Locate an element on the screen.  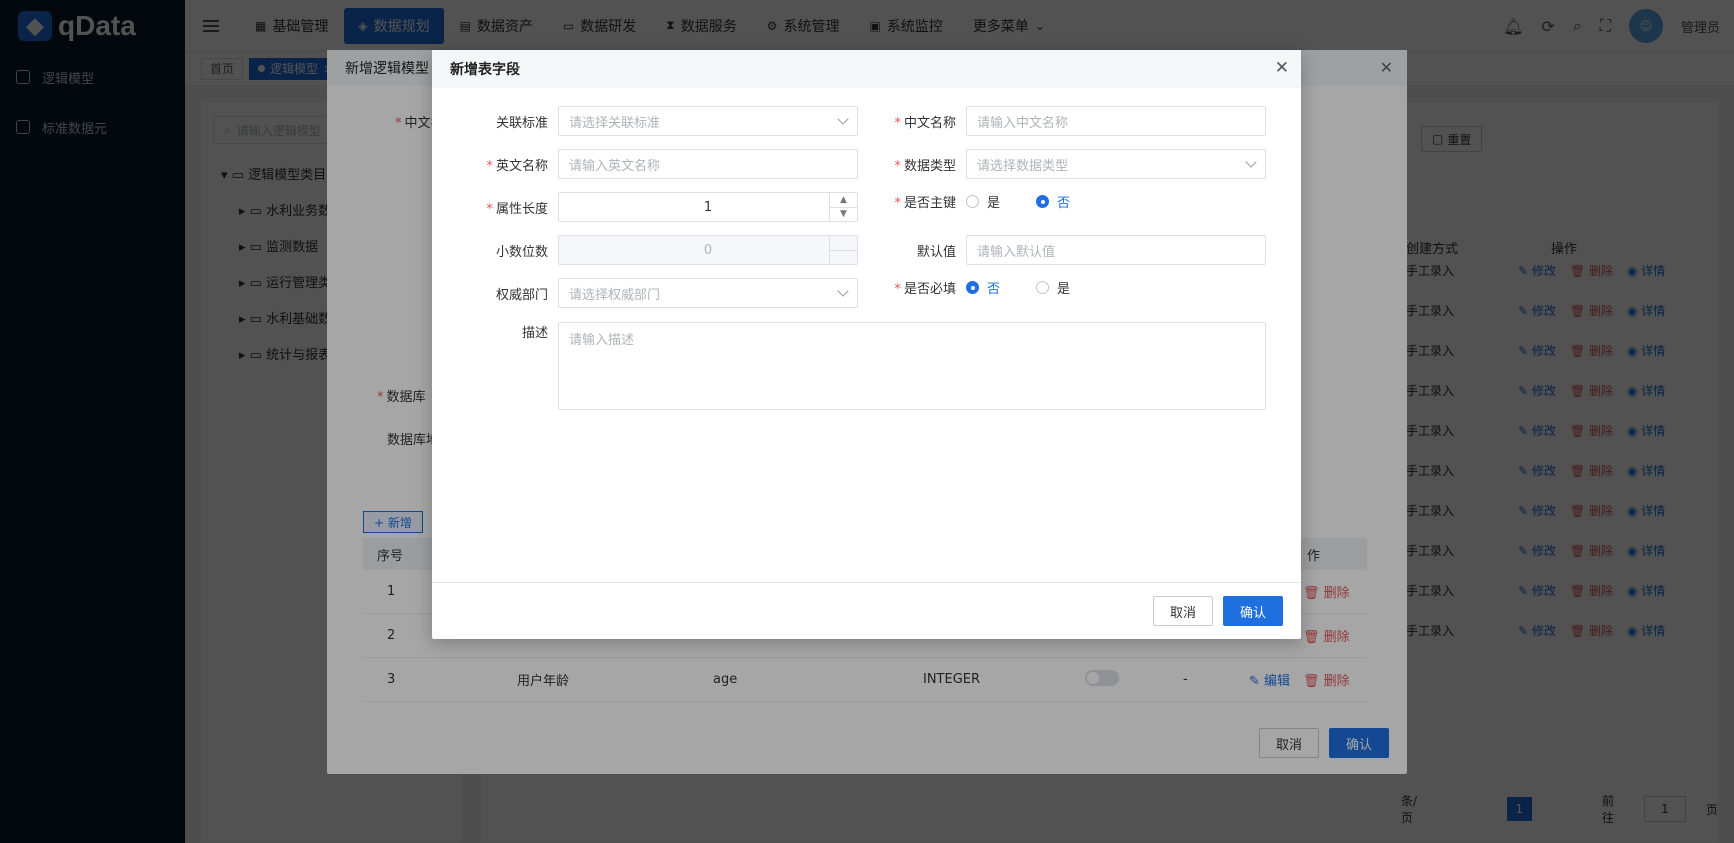
decimal-stepper: 0 is located at coordinates (708, 250).